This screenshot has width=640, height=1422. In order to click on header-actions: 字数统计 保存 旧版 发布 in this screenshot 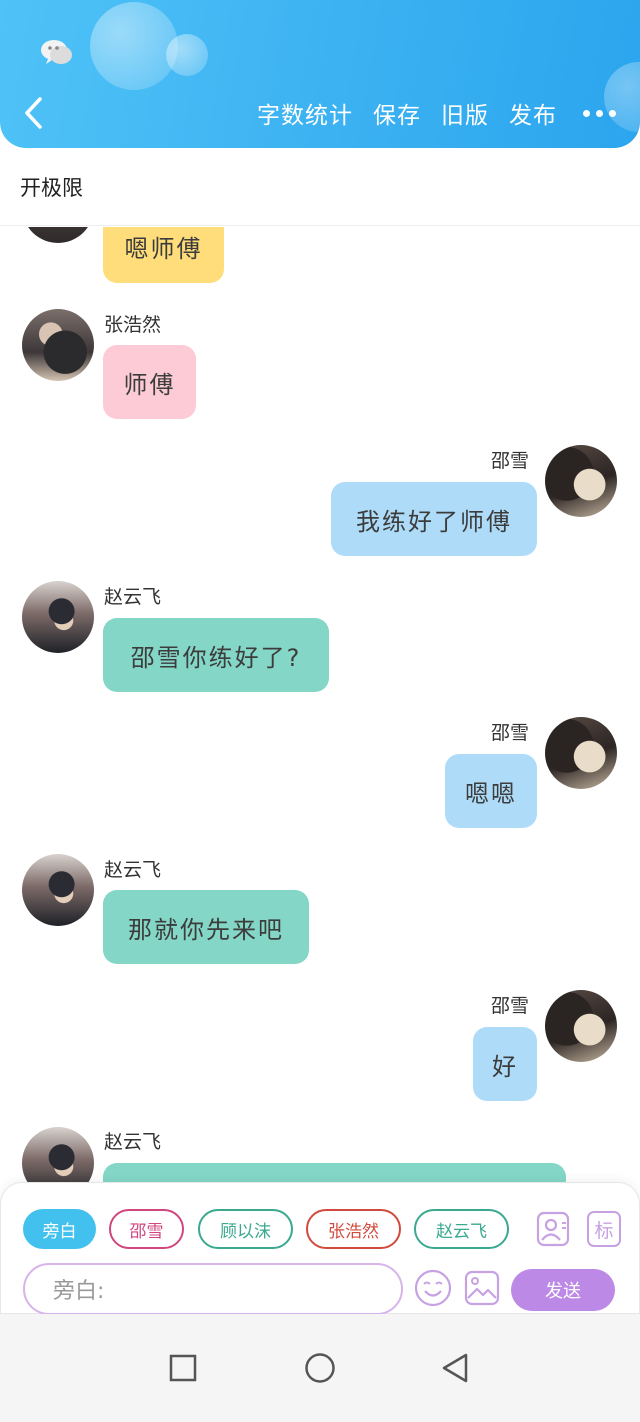, I will do `click(436, 113)`.